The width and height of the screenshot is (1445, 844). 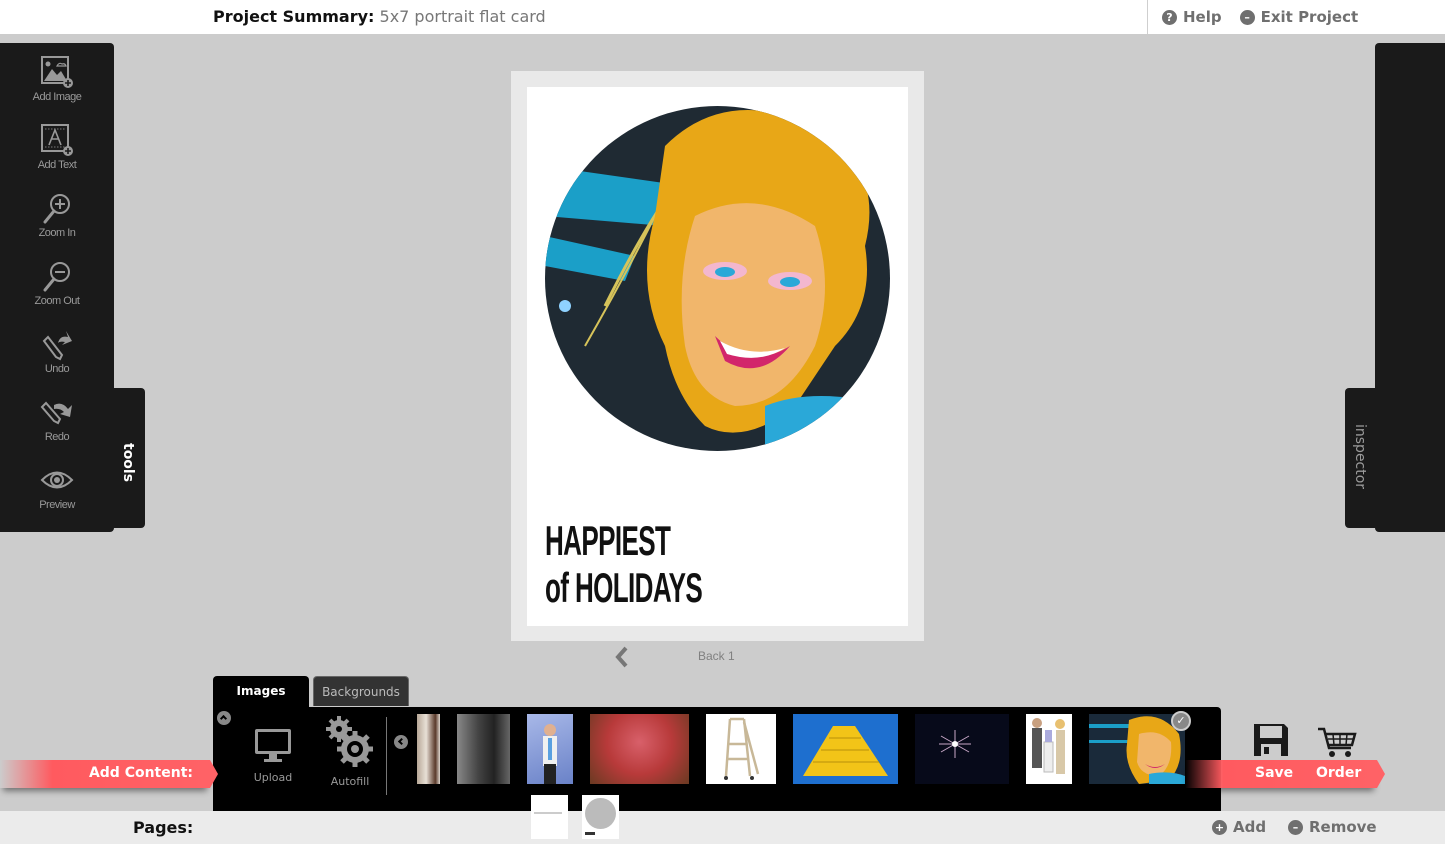 What do you see at coordinates (600, 817) in the screenshot?
I see `page-thumbnail-back` at bounding box center [600, 817].